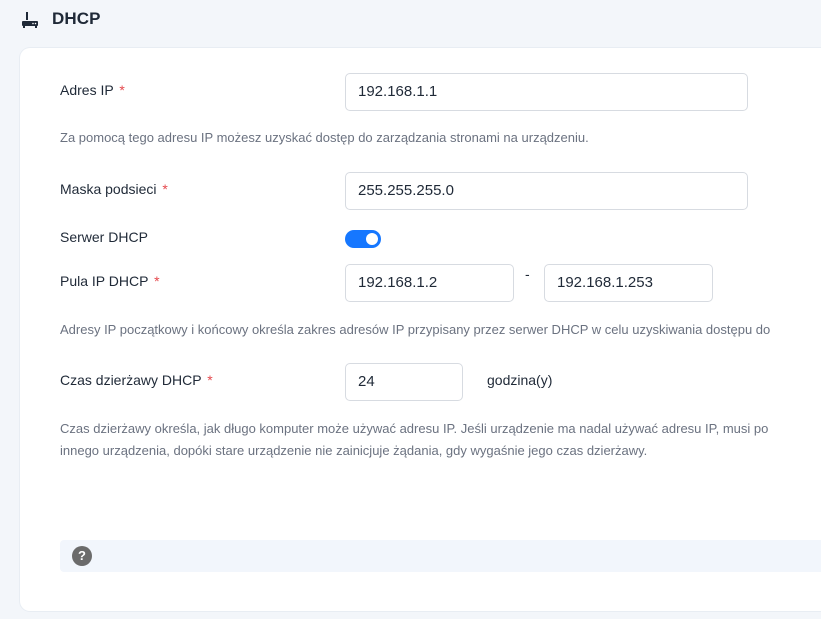 This screenshot has height=619, width=821. Describe the element at coordinates (410, 22) in the screenshot. I see `page-header: DHCP` at that location.